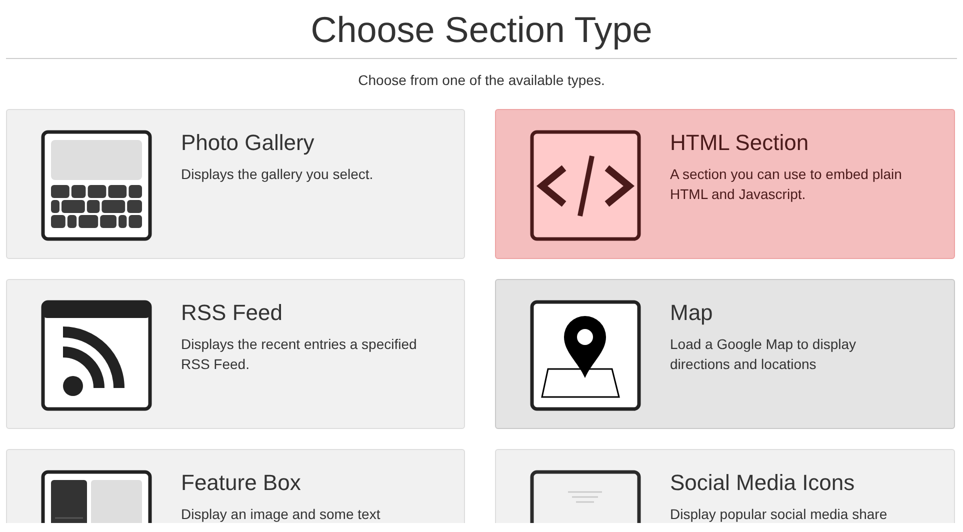 The image size is (963, 532). What do you see at coordinates (248, 143) in the screenshot?
I see `section-type-name: Photo Gallery` at bounding box center [248, 143].